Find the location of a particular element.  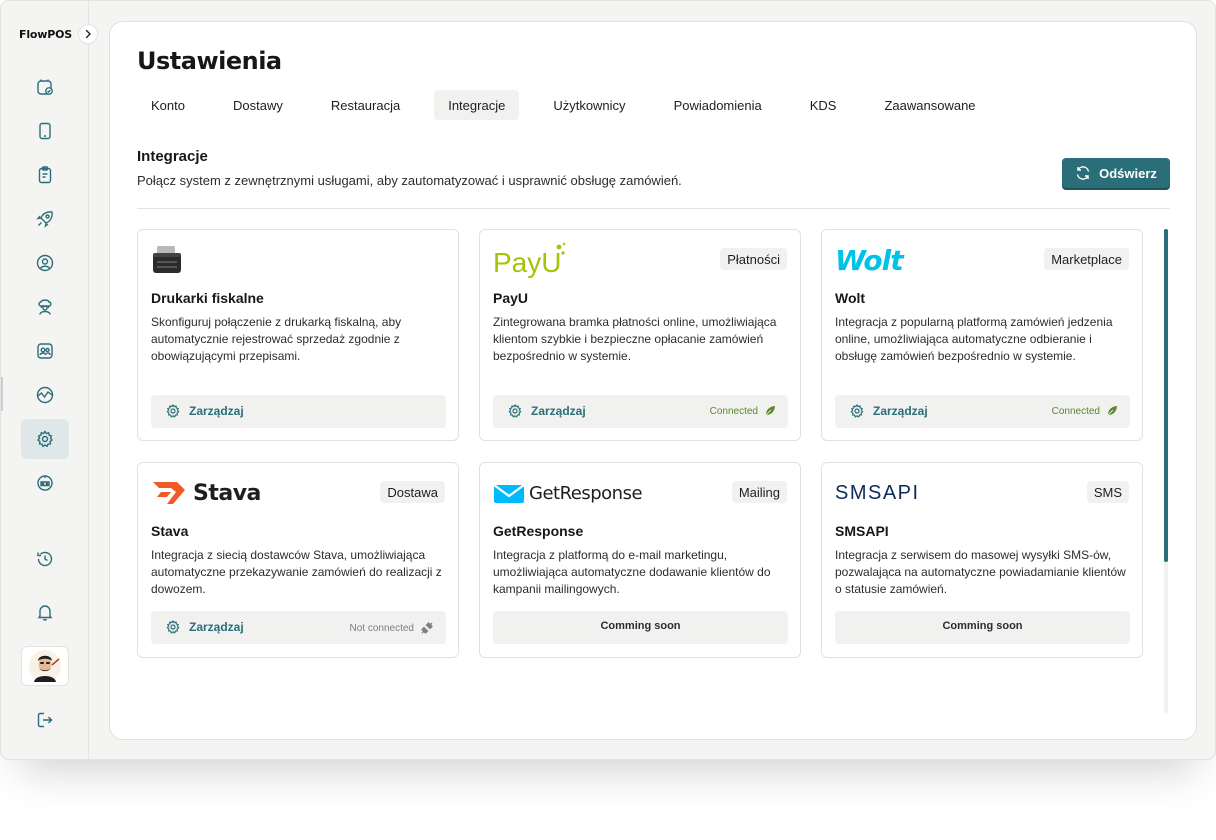

user-avatar is located at coordinates (45, 666).